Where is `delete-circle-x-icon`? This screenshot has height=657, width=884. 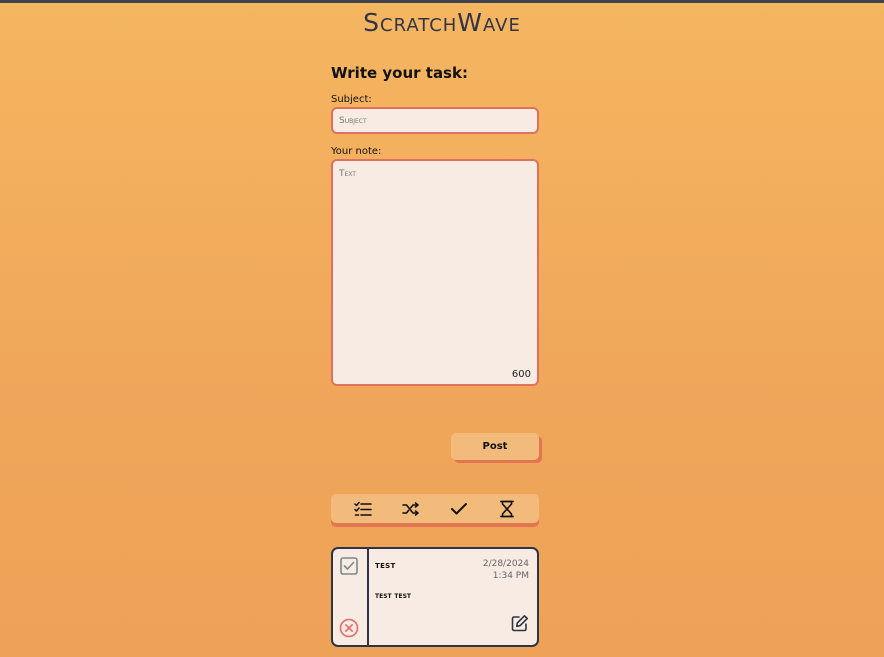
delete-circle-x-icon is located at coordinates (349, 628).